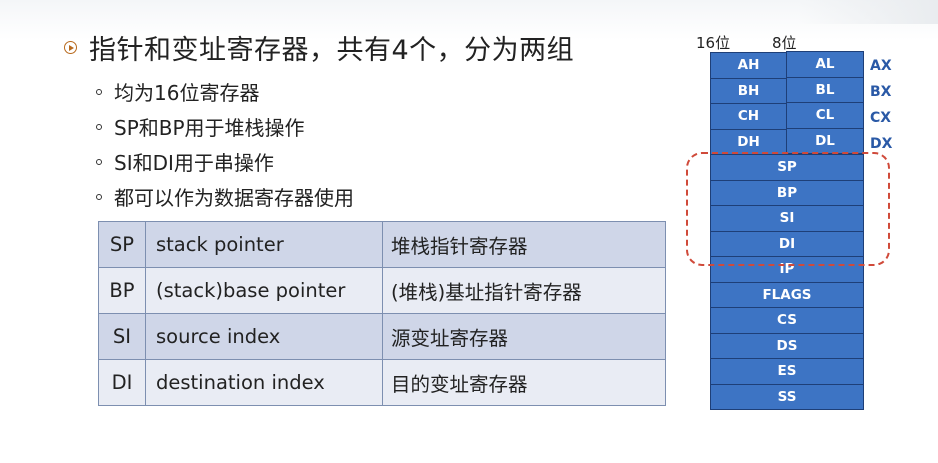 The height and width of the screenshot is (463, 938). Describe the element at coordinates (332, 50) in the screenshot. I see `slide-title: 指针和变址寄存器，共有4个，分为两组` at that location.